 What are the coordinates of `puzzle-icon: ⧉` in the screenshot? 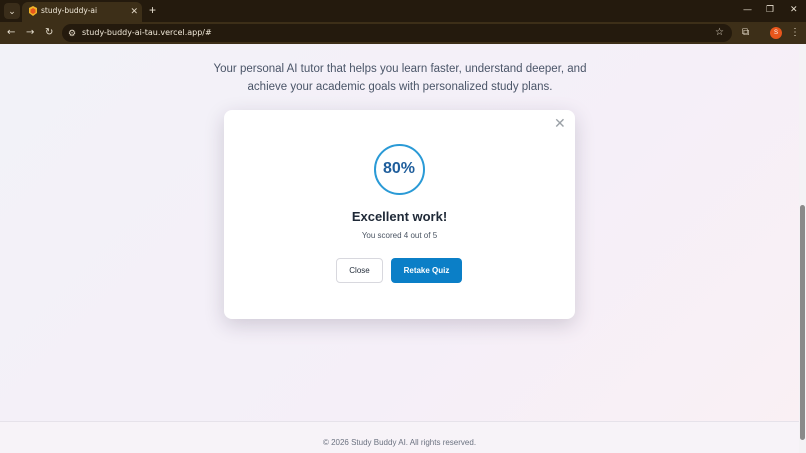 It's located at (745, 33).